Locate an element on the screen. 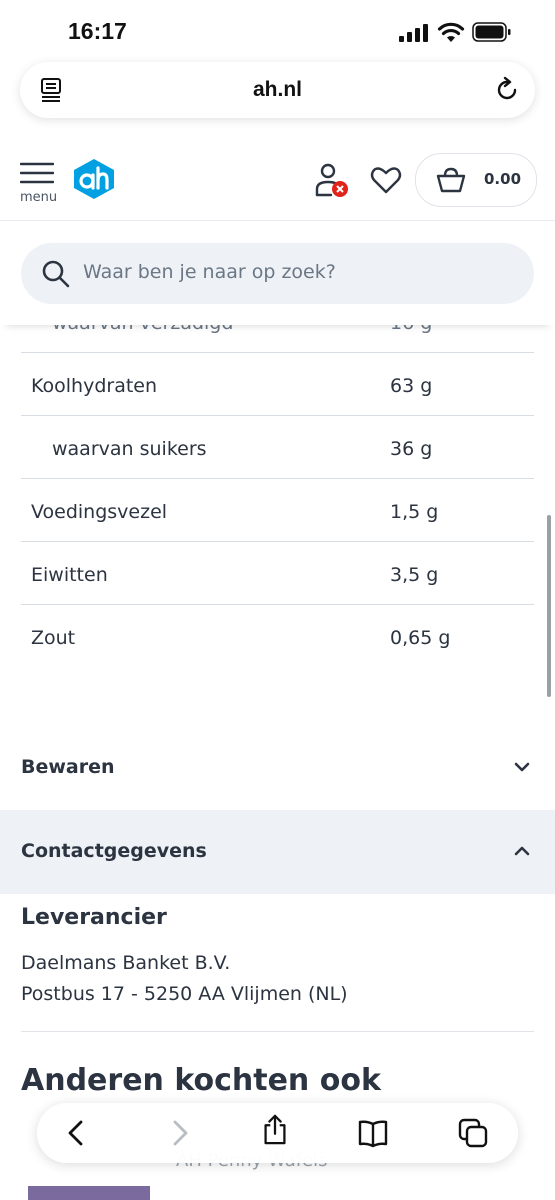 This screenshot has width=555, height=1200. nutrient-label: Voedingsvezel is located at coordinates (99, 512).